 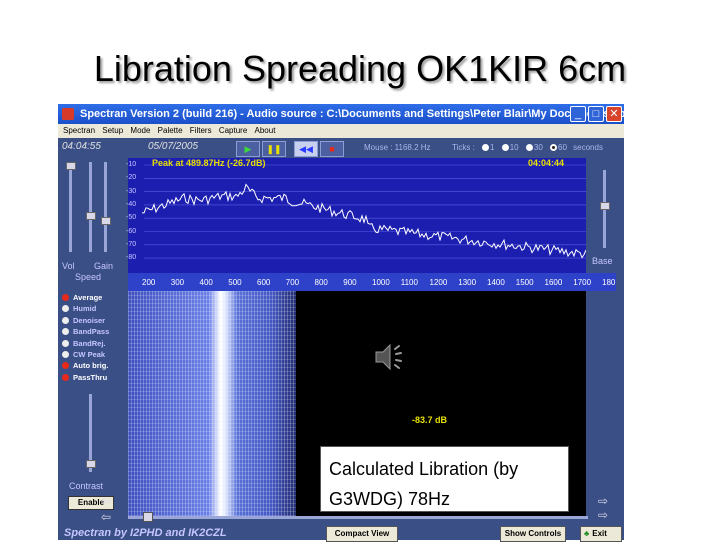 I want to click on option-label: Average, so click(x=88, y=297).